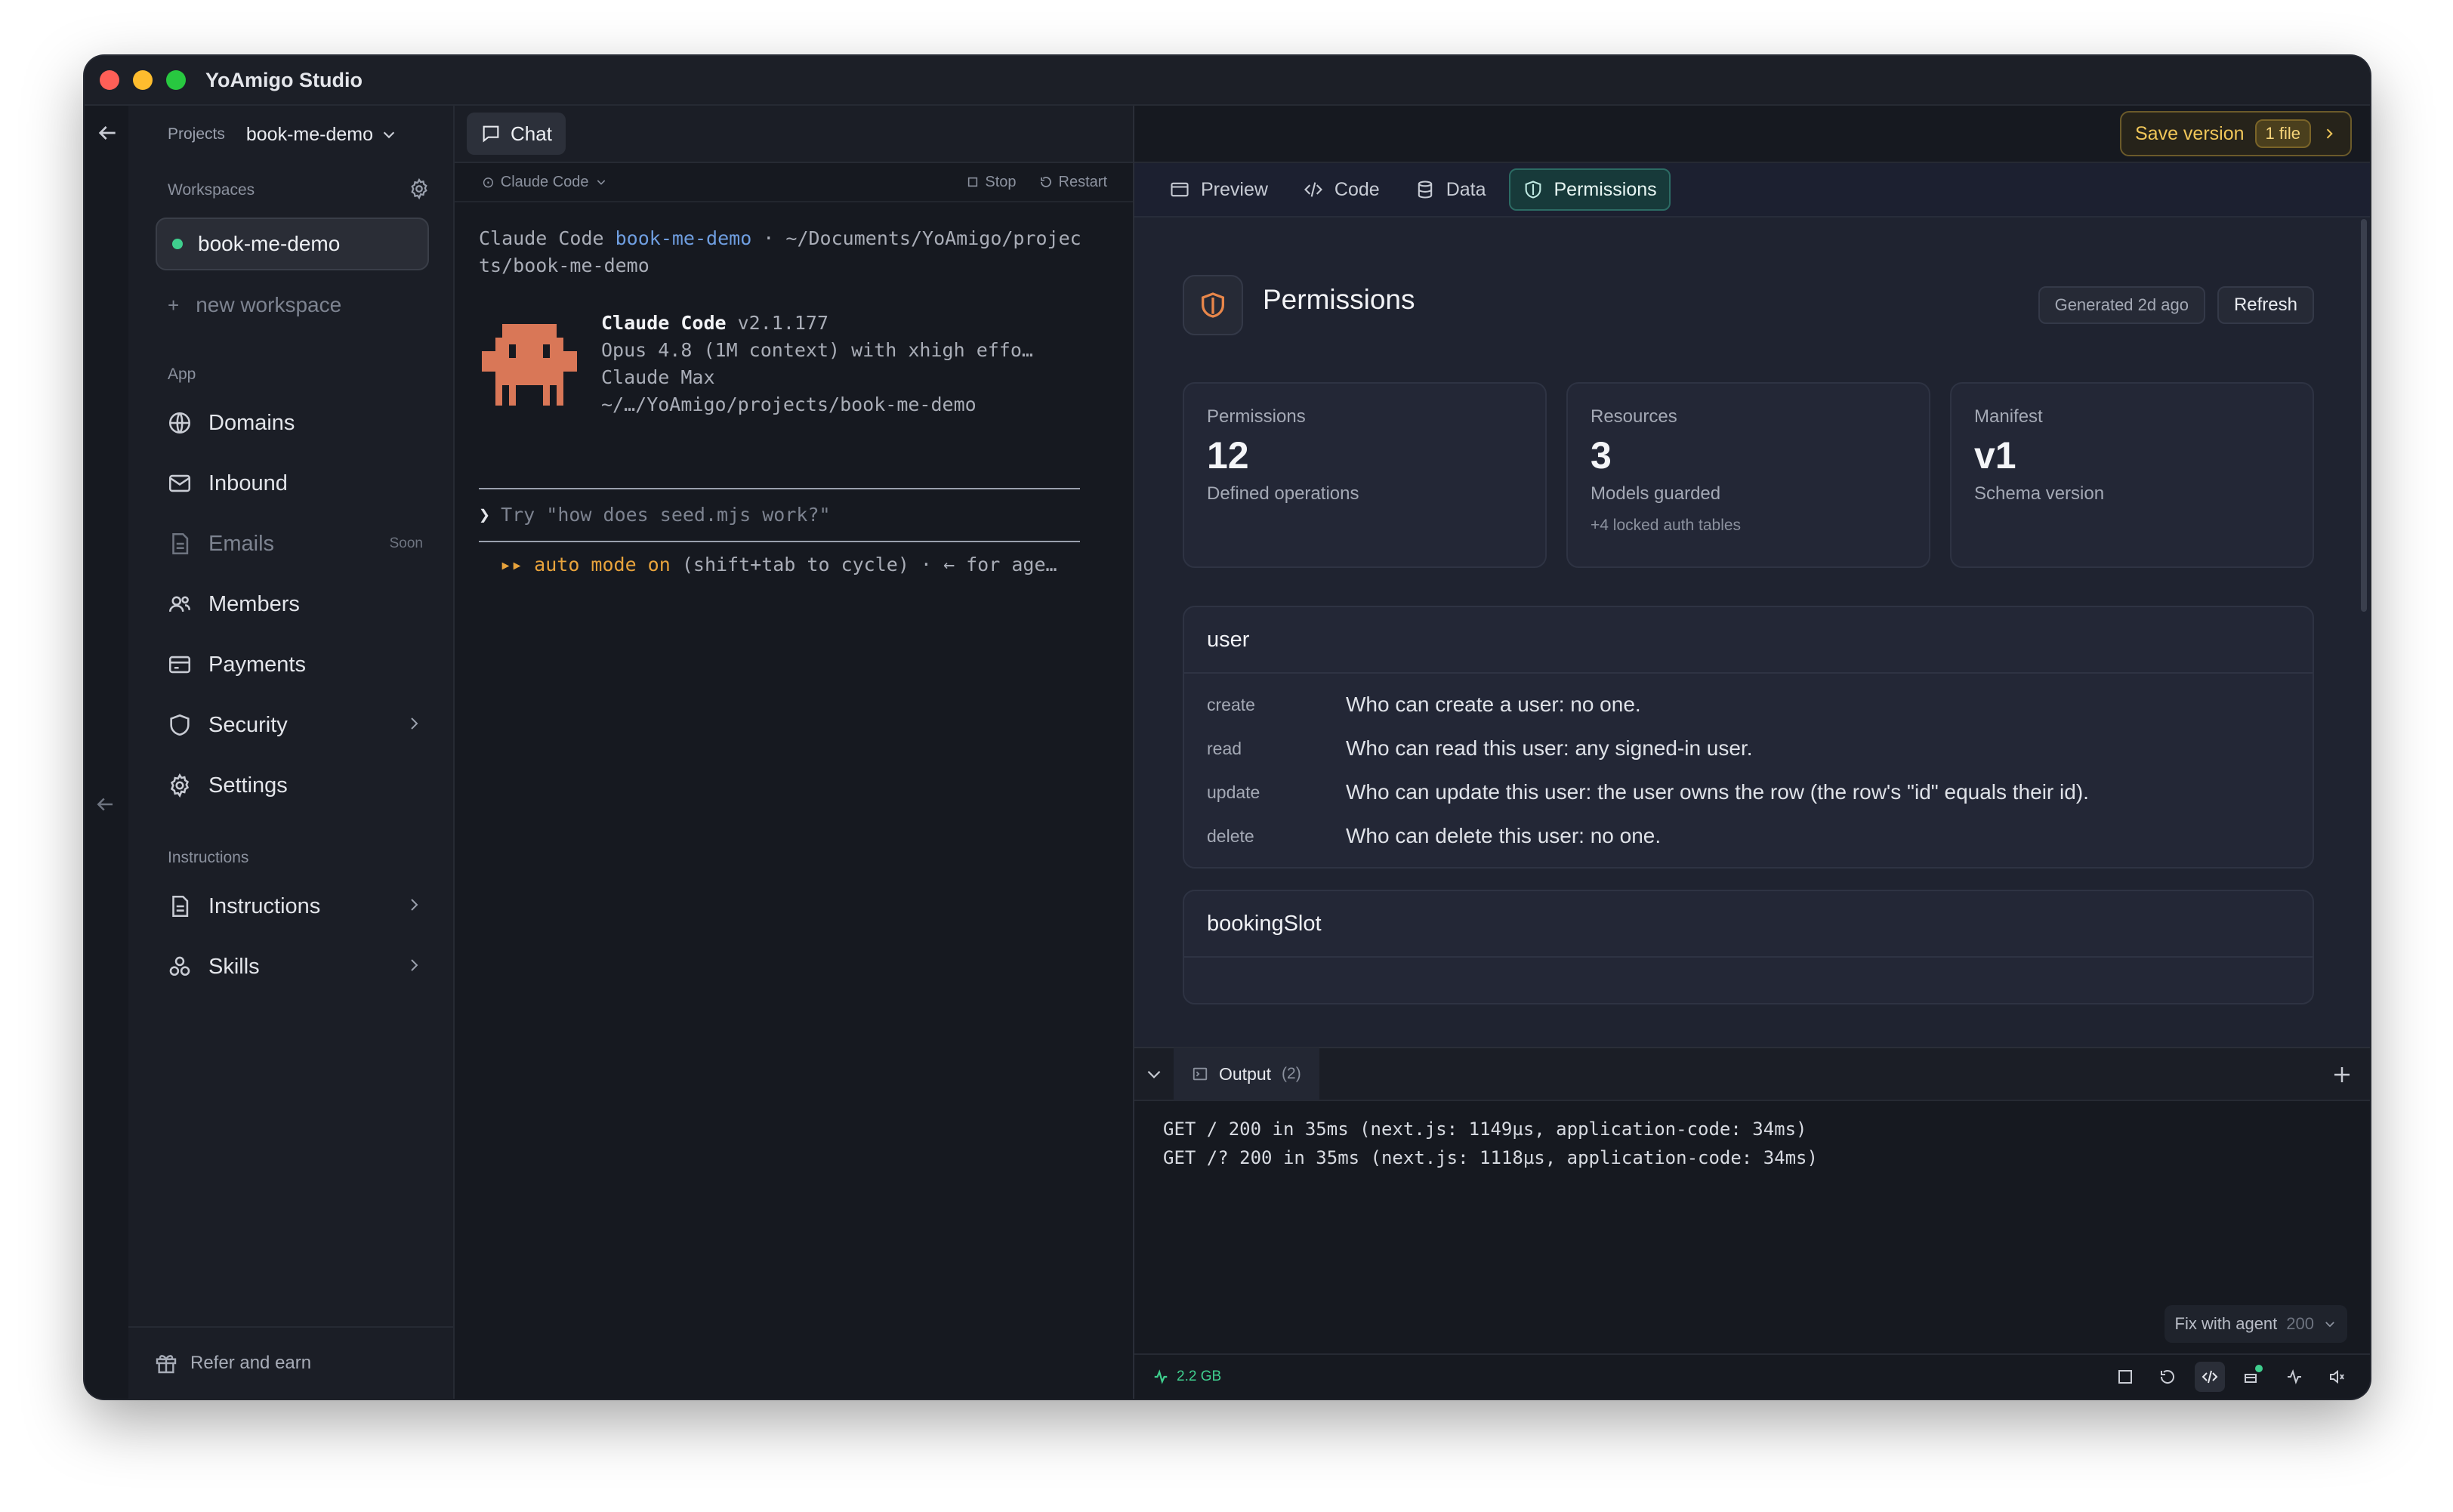  I want to click on tab-preview-label: Preview, so click(1234, 189).